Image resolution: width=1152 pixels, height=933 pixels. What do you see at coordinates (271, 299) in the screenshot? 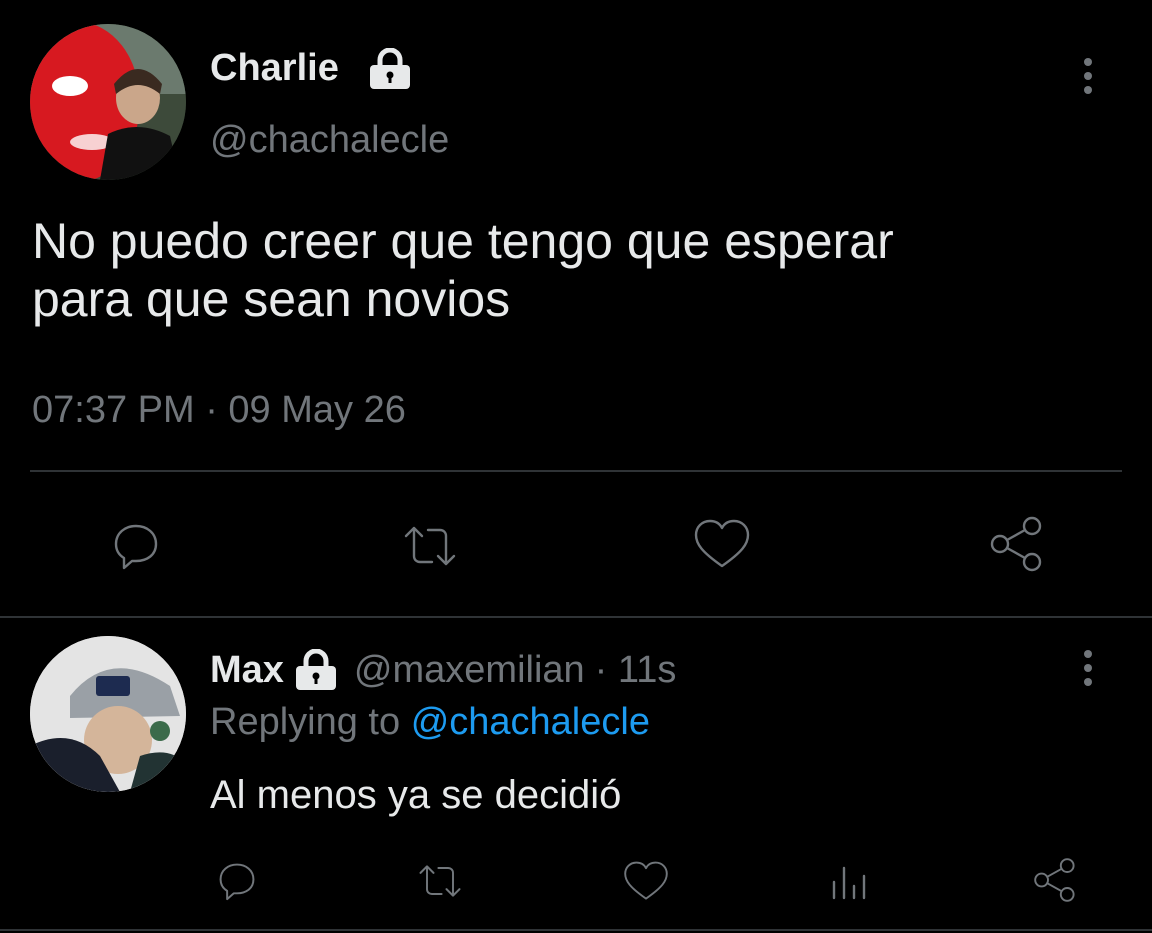
I see `tweet-text-line: para que sean novios` at bounding box center [271, 299].